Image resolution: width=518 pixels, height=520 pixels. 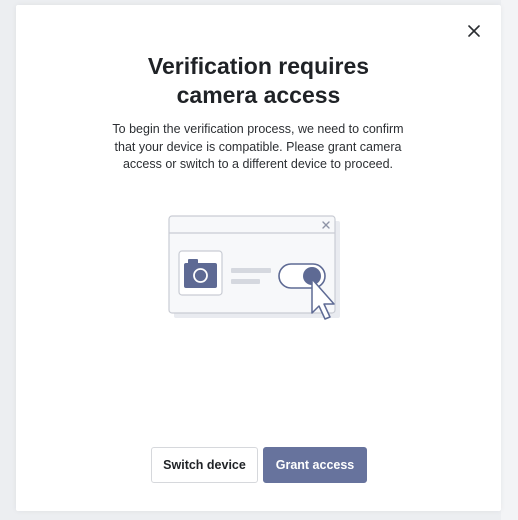 What do you see at coordinates (200, 273) in the screenshot?
I see `camera-icon` at bounding box center [200, 273].